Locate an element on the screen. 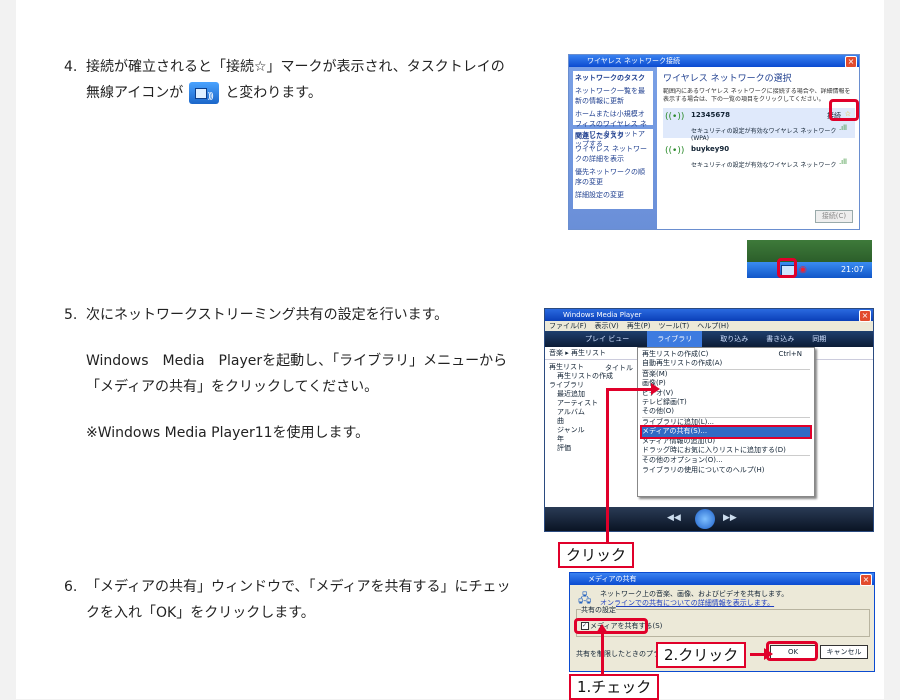 Image resolution: width=900 pixels, height=700 pixels. step-text: 無線アイコンがと変わります。 is located at coordinates (204, 95).